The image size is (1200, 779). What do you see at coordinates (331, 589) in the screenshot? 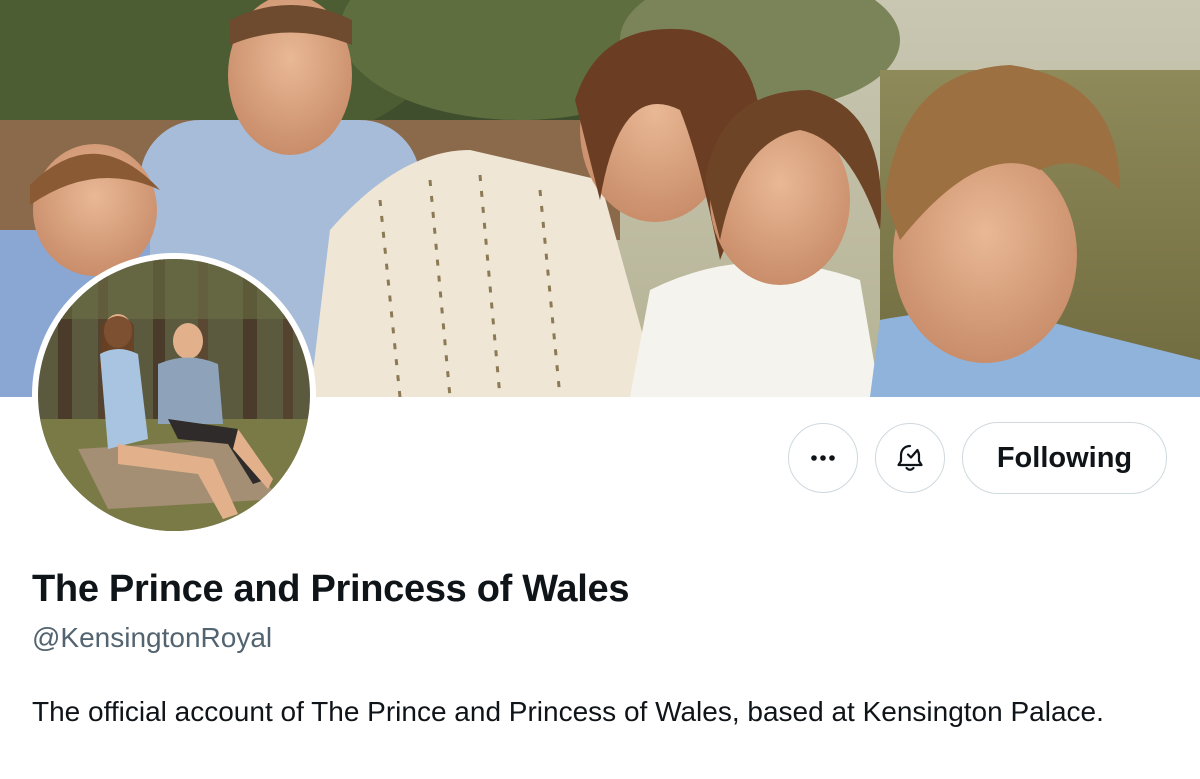
I see `profile-display-name: The Prince and Princess of Wales` at bounding box center [331, 589].